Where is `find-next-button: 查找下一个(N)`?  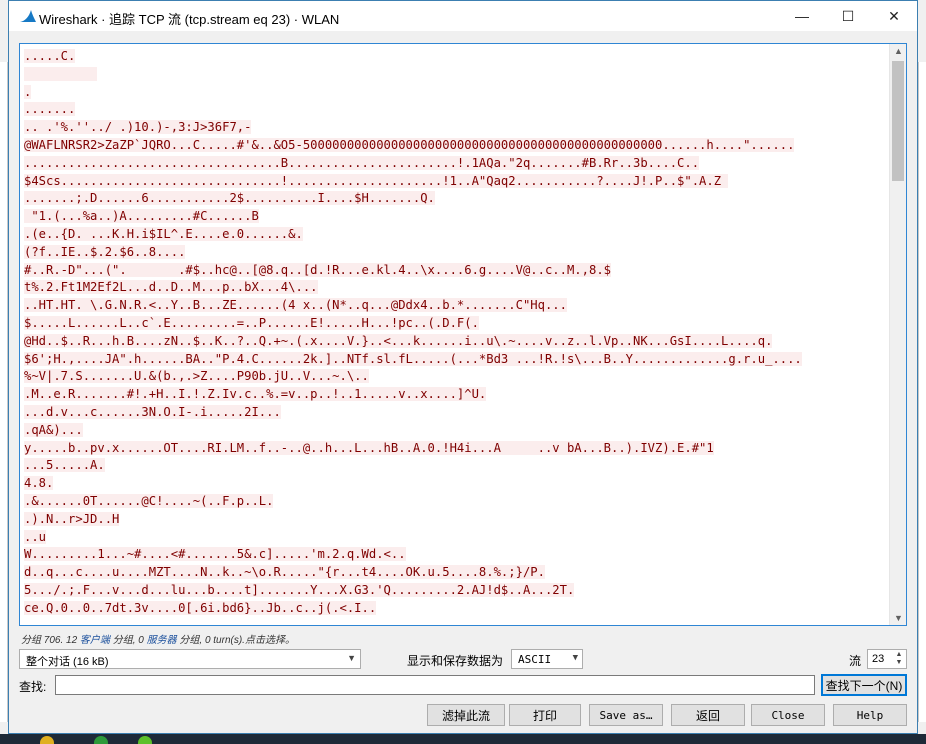 find-next-button: 查找下一个(N) is located at coordinates (864, 685).